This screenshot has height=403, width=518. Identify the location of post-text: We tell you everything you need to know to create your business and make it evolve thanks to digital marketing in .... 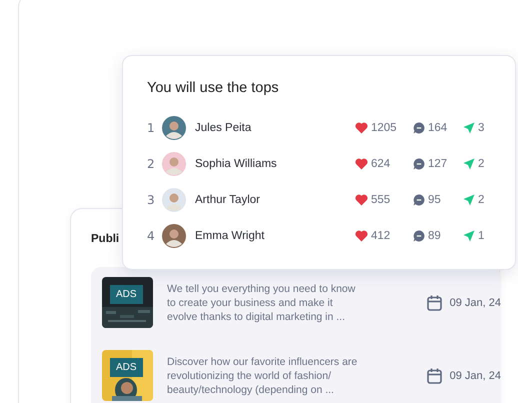
(261, 303).